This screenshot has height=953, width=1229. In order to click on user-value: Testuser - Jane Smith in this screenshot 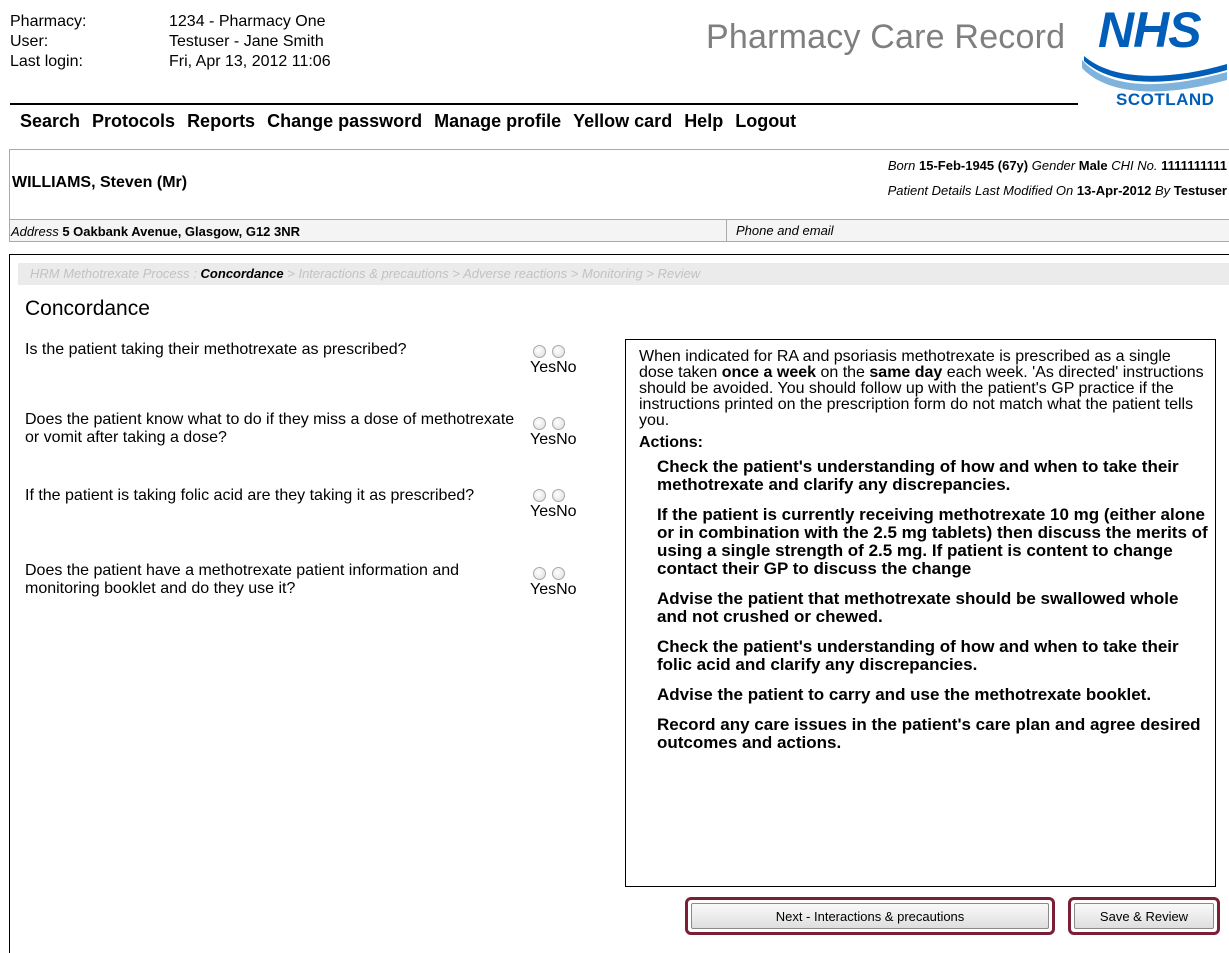, I will do `click(246, 41)`.